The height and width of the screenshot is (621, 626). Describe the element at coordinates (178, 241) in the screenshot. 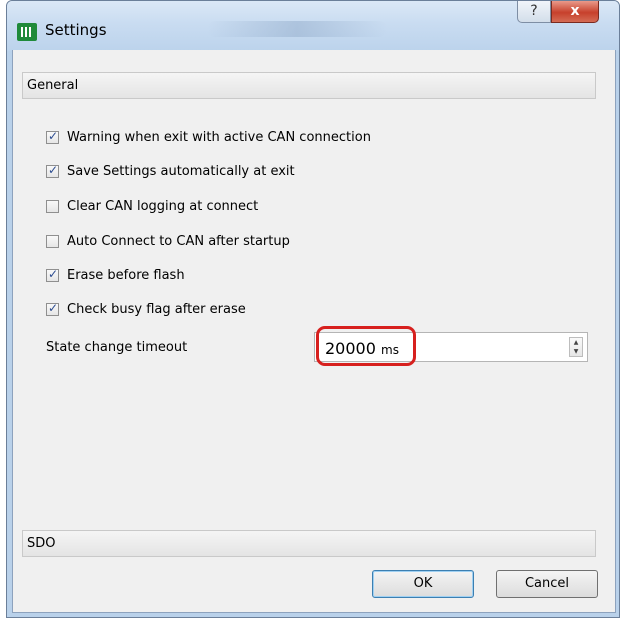

I see `option-label: Auto Connect to CAN after startup` at that location.